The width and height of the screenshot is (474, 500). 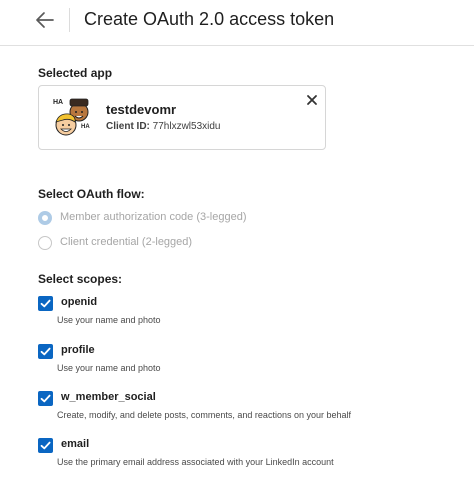 I want to click on checkbox-email, so click(x=45, y=445).